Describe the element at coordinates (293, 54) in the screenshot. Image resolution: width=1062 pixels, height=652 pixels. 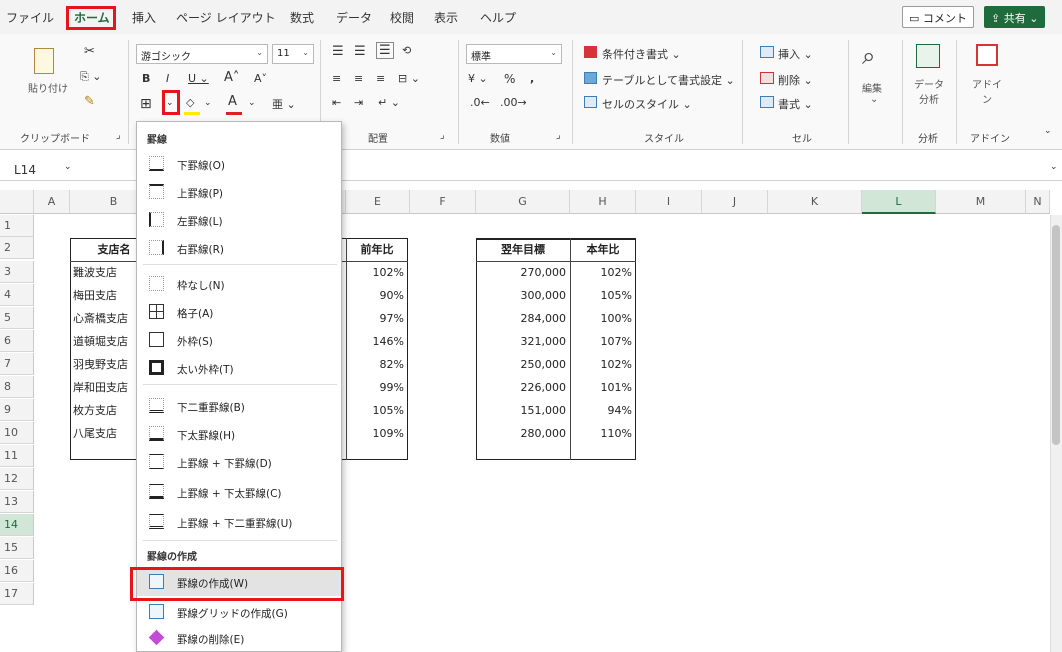
I see `font-size-select: 11 ⌄` at that location.